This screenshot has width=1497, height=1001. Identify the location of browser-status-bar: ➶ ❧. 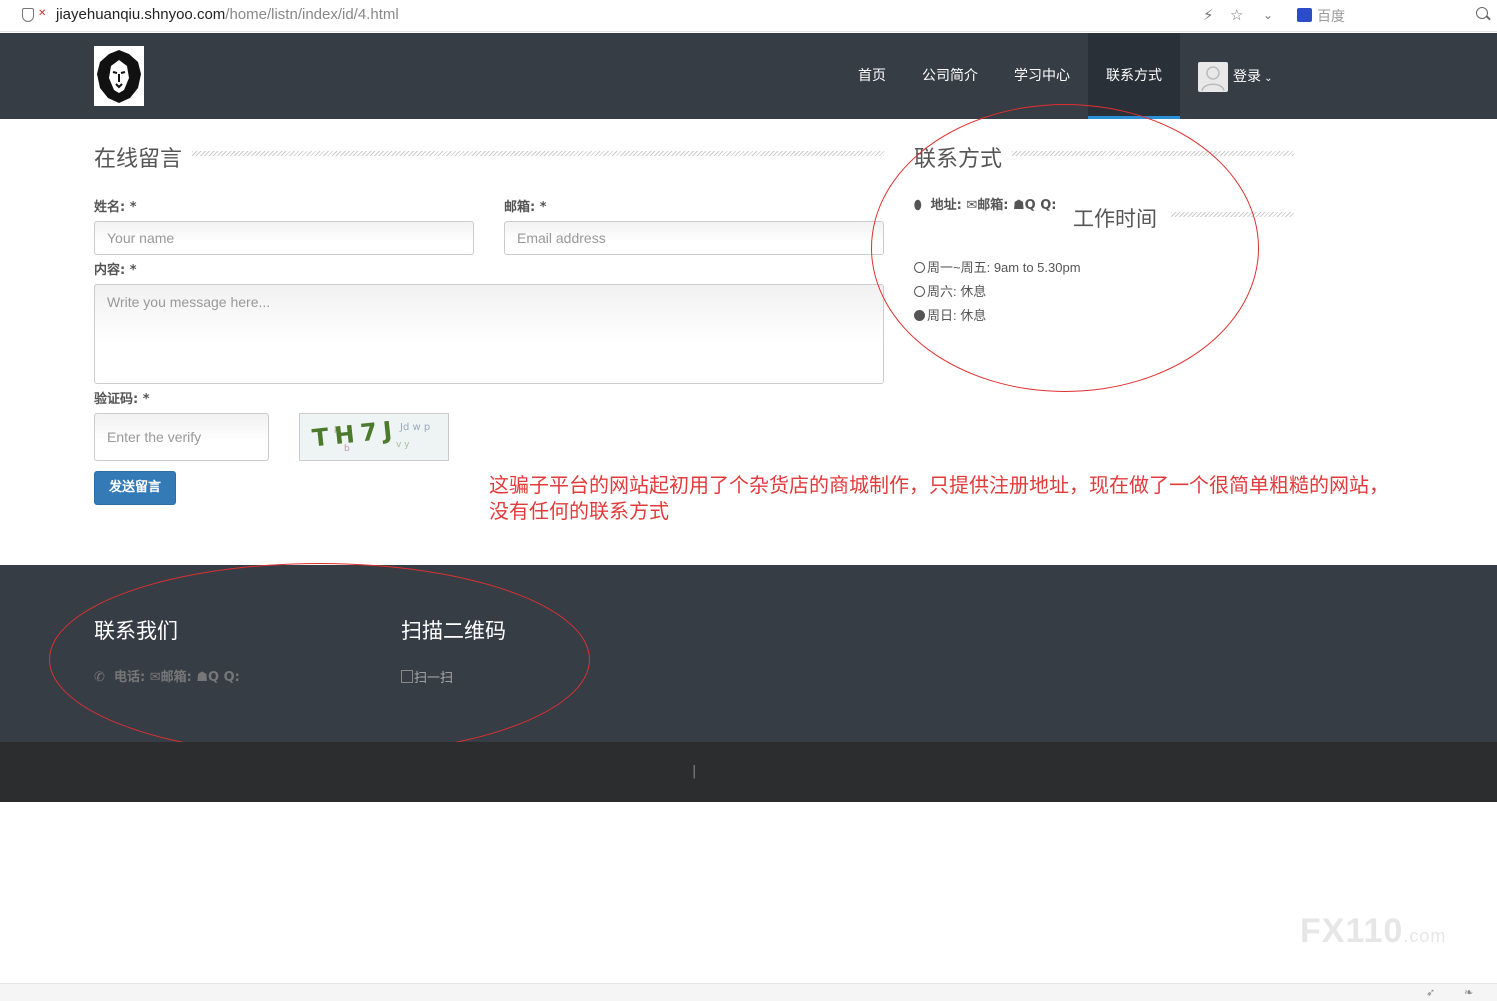
(748, 992).